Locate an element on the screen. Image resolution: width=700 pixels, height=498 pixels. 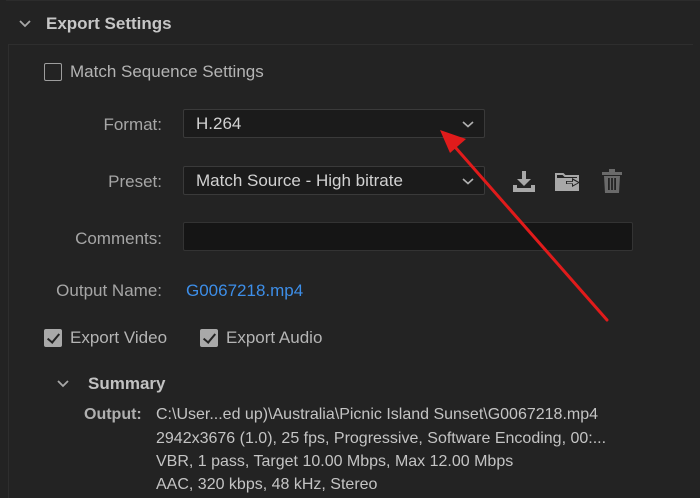
export-audio-checkbox is located at coordinates (209, 338).